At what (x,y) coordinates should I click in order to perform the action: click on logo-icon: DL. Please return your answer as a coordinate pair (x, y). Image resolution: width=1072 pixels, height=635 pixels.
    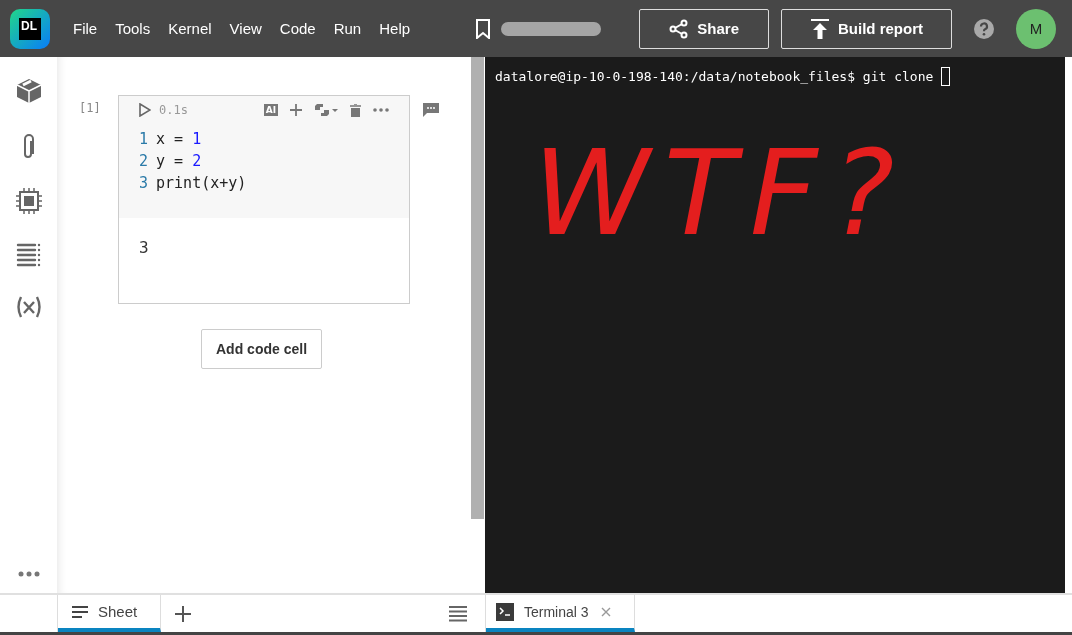
    Looking at the image, I should click on (30, 28).